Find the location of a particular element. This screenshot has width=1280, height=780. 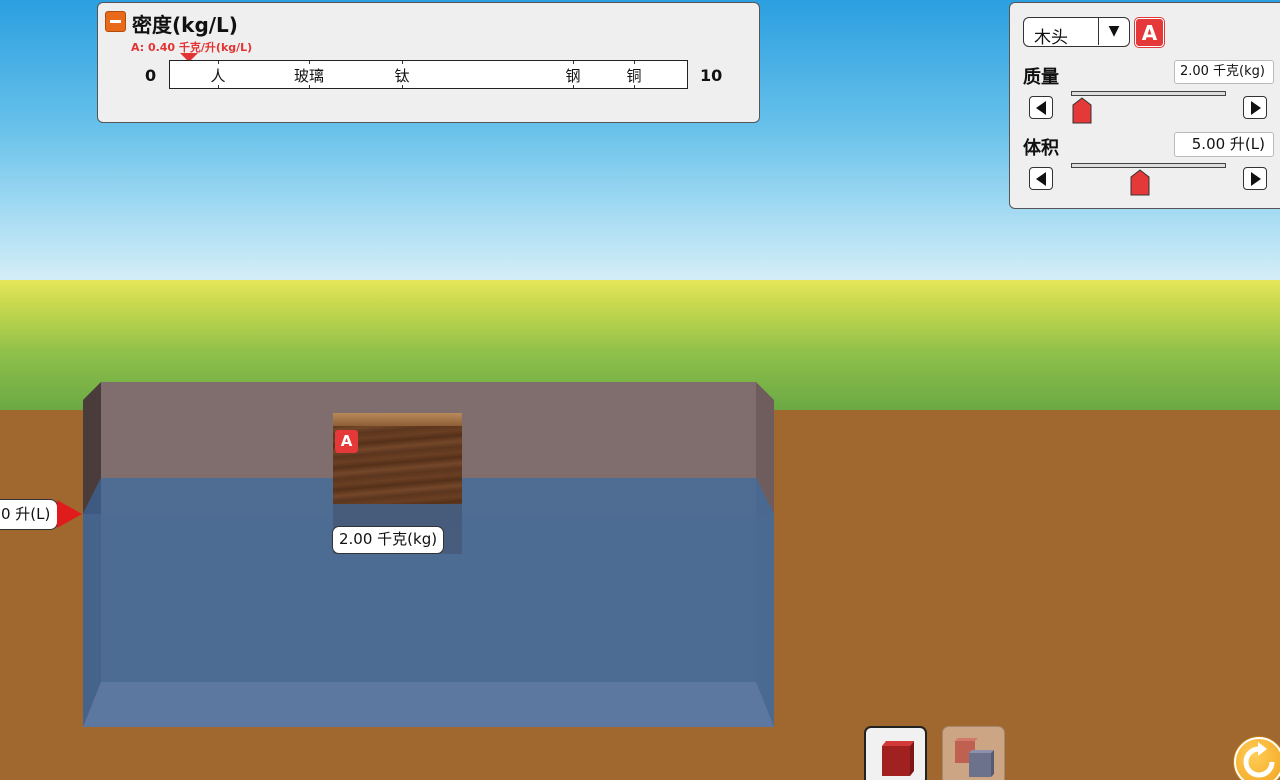

tick-label-person: 人 is located at coordinates (218, 76).